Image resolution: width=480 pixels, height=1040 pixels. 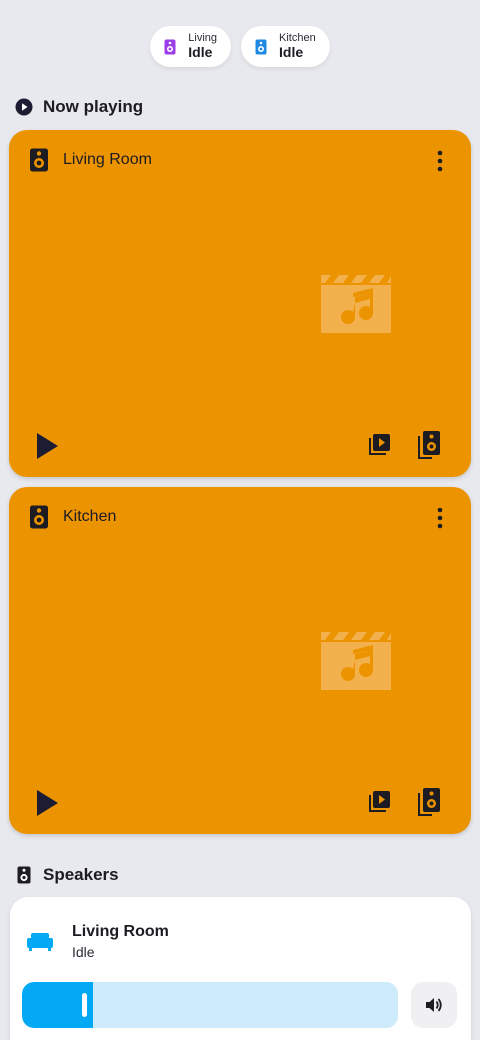 I want to click on player-name: Kitchen, so click(x=90, y=516).